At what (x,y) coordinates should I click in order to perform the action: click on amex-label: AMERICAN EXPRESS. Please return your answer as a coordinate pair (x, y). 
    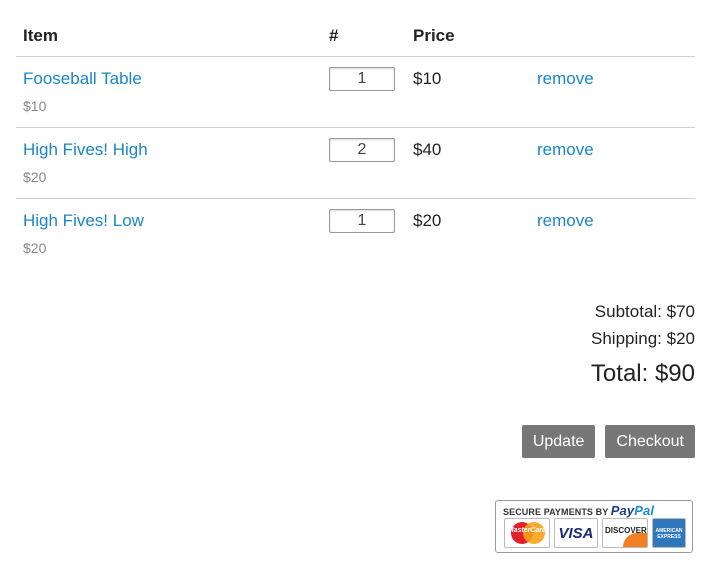
    Looking at the image, I should click on (669, 534).